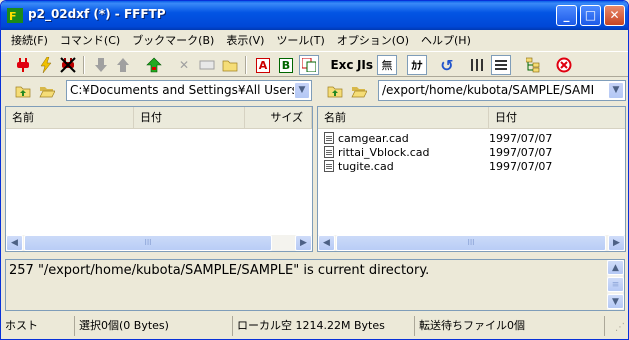 This screenshot has width=629, height=340. What do you see at coordinates (263, 65) in the screenshot?
I see `ascii-mode-icon: A` at bounding box center [263, 65].